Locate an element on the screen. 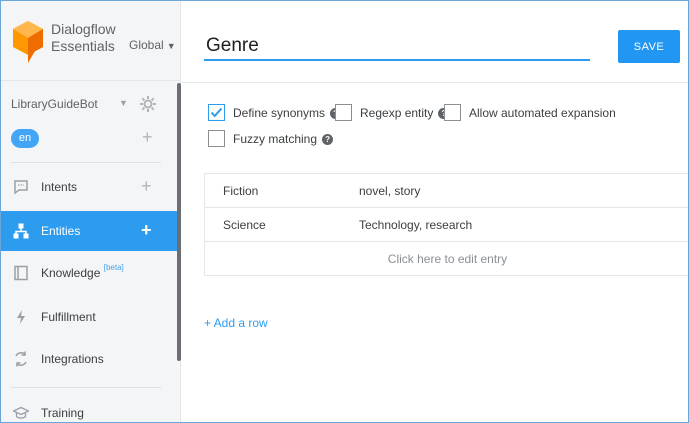 The width and height of the screenshot is (689, 423). edit-entry-label: Click here to edit entry is located at coordinates (447, 259).